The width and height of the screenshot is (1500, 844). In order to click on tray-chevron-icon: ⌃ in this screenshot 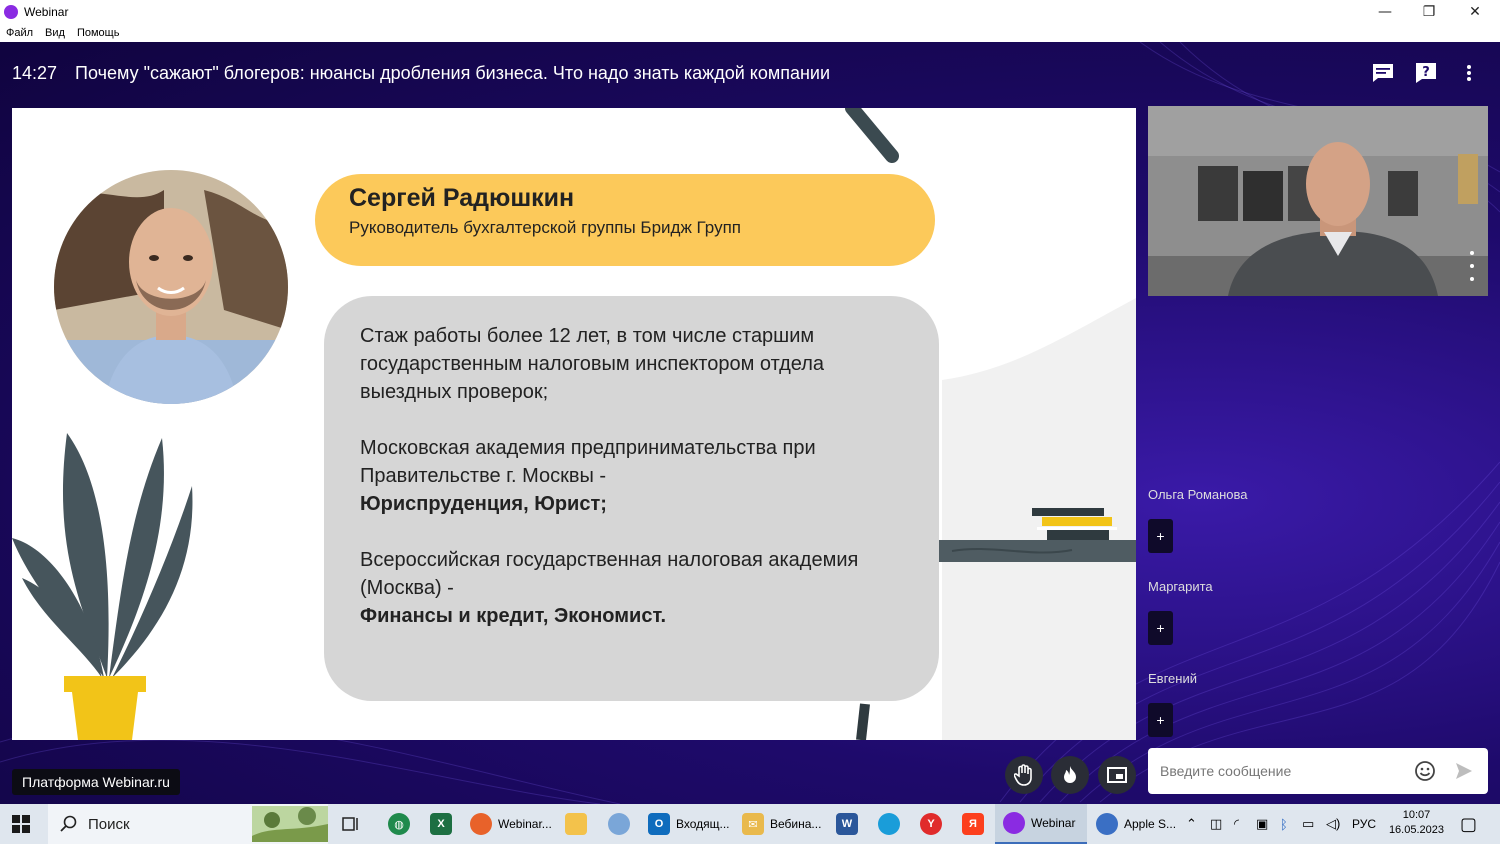, I will do `click(1191, 824)`.